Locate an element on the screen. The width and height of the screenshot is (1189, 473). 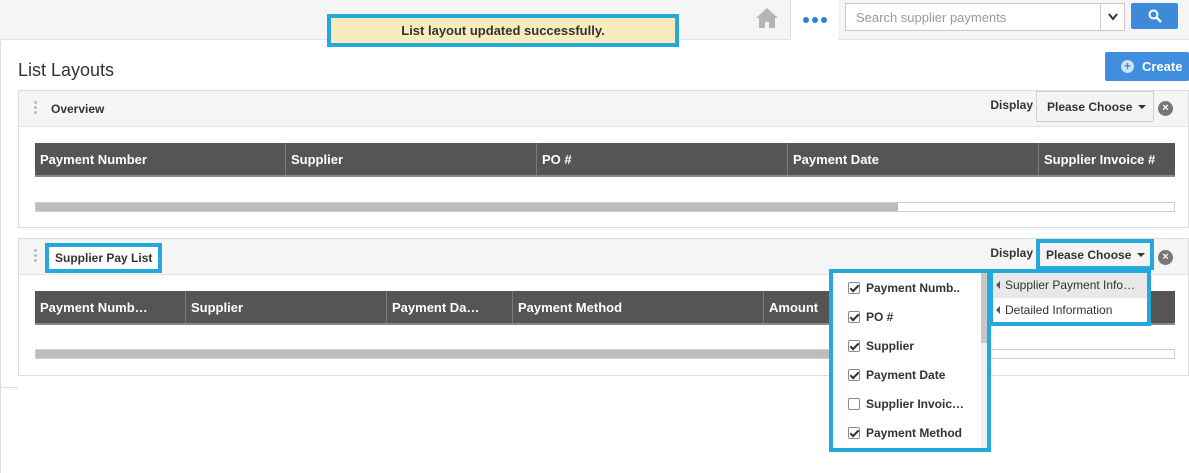
column-header: Payment Date is located at coordinates (913, 159).